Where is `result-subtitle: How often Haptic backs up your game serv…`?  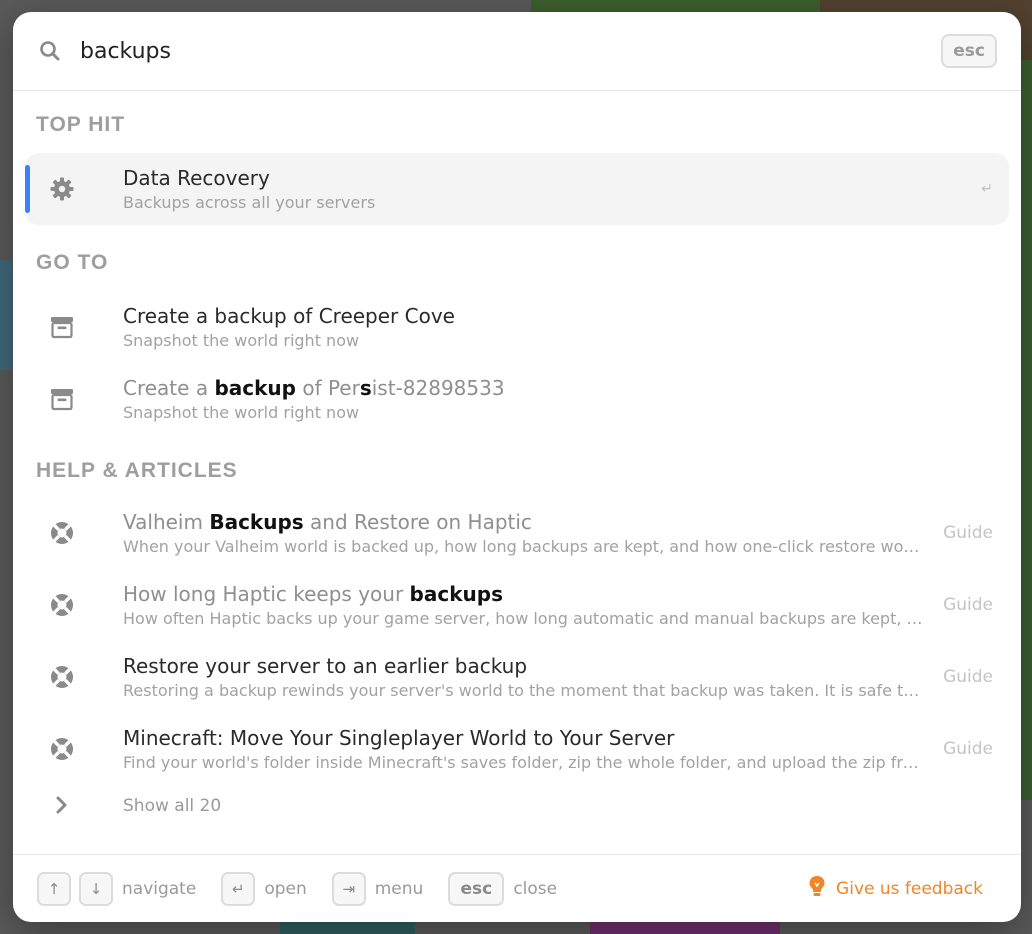
result-subtitle: How often Haptic backs up your game serv… is located at coordinates (523, 618).